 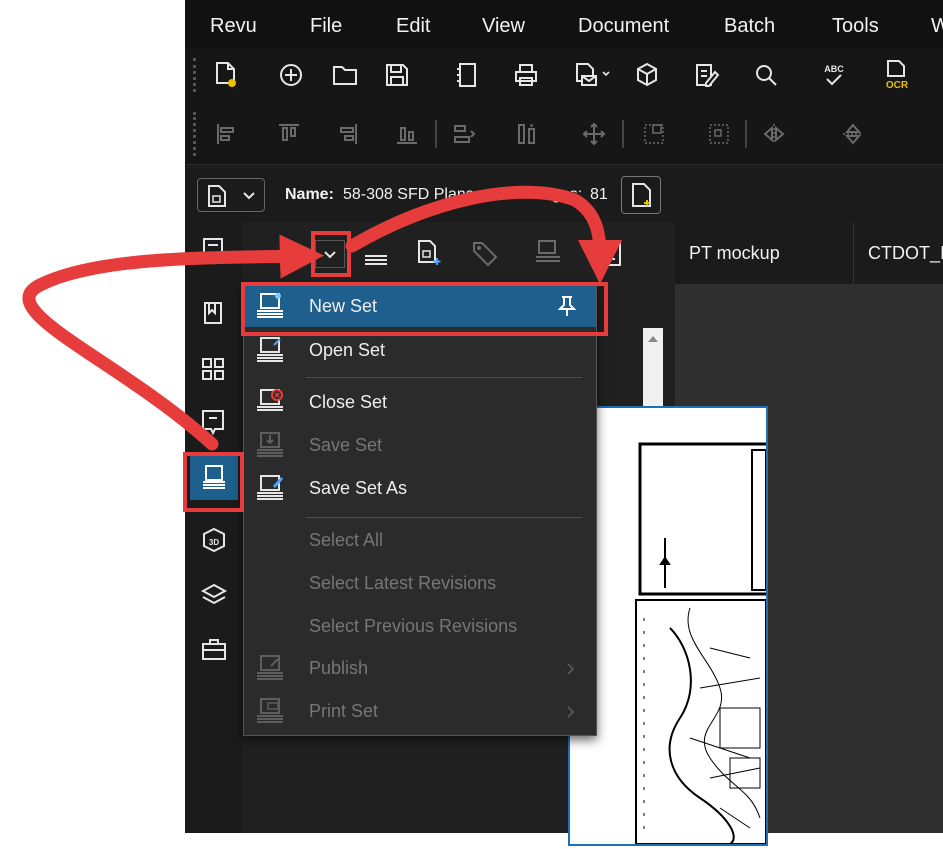 What do you see at coordinates (853, 134) in the screenshot?
I see `flip-vertical-icon` at bounding box center [853, 134].